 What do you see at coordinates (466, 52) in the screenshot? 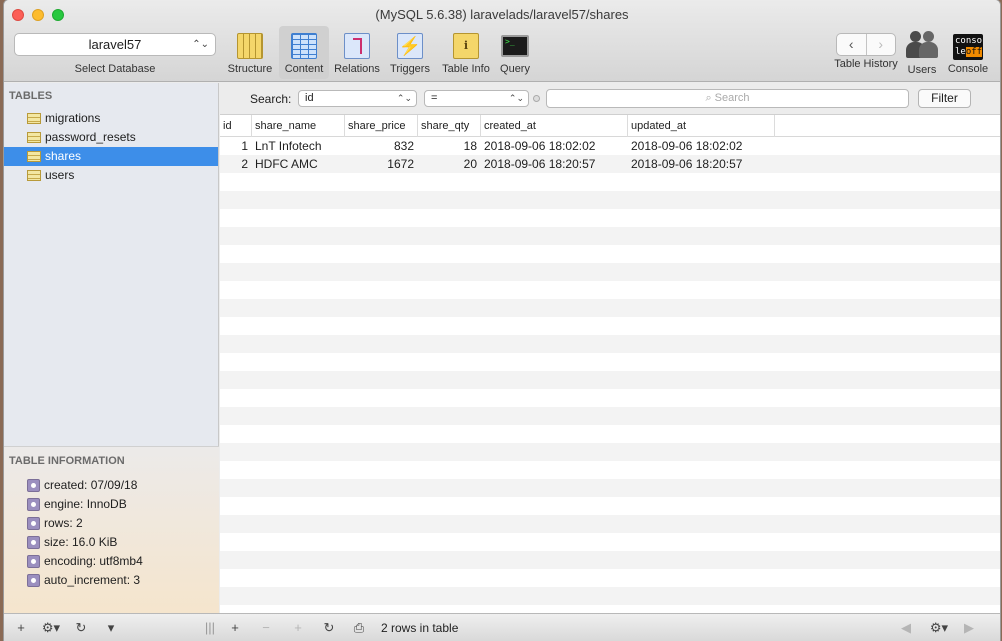
I see `table-info-button: i Table Info` at bounding box center [466, 52].